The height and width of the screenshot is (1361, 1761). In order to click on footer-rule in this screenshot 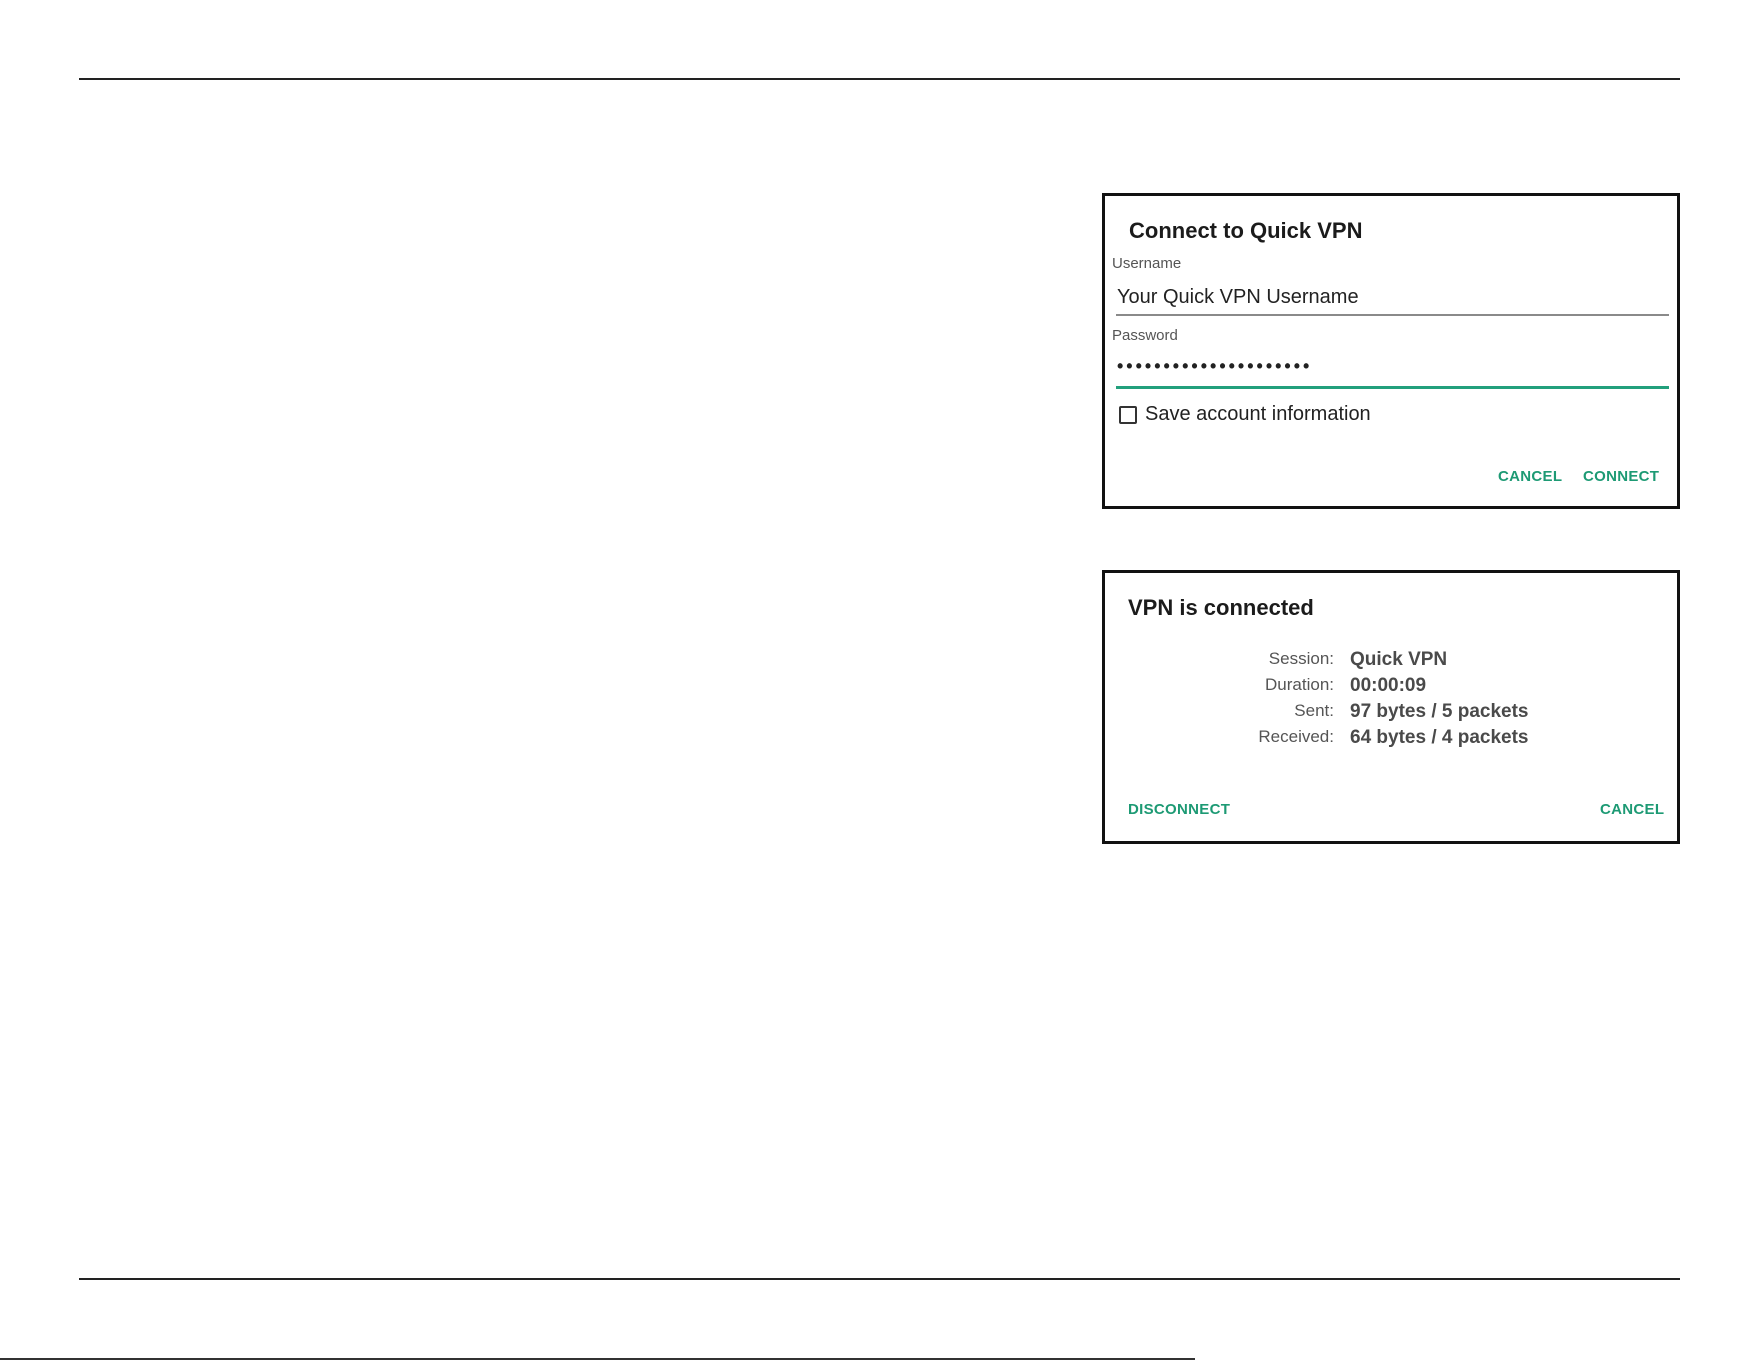, I will do `click(879, 1279)`.